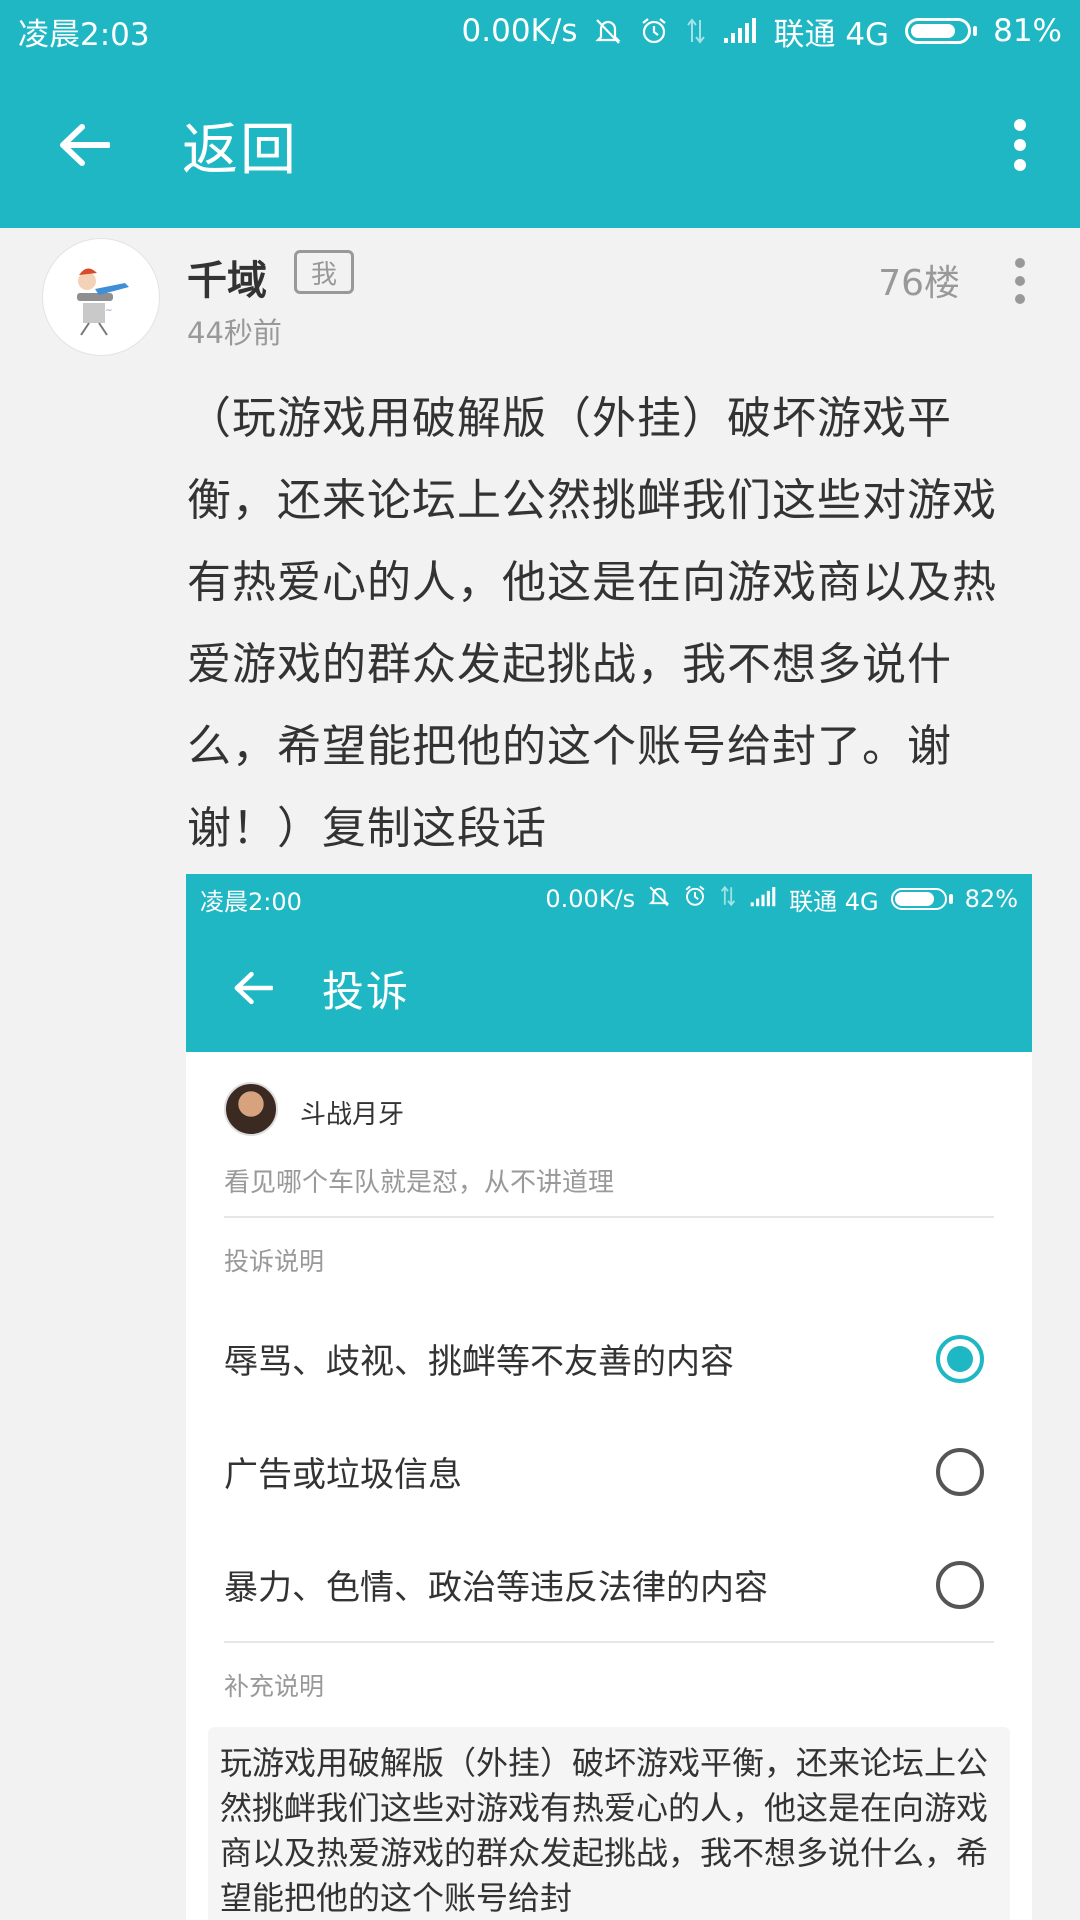 This screenshot has height=1920, width=1080. Describe the element at coordinates (609, 1135) in the screenshot. I see `reported-user: 斗战月牙 看见哪个车队就是怼，从不讲道理` at that location.